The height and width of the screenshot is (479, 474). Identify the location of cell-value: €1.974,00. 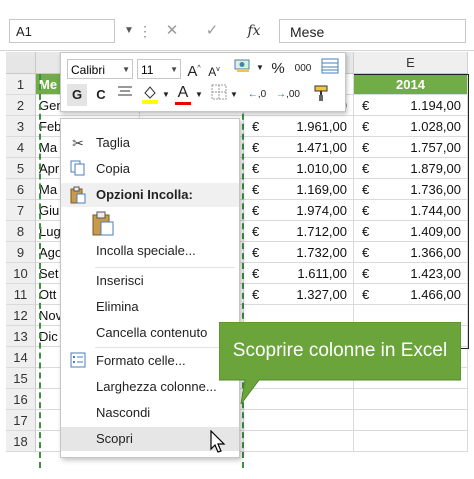
(299, 210).